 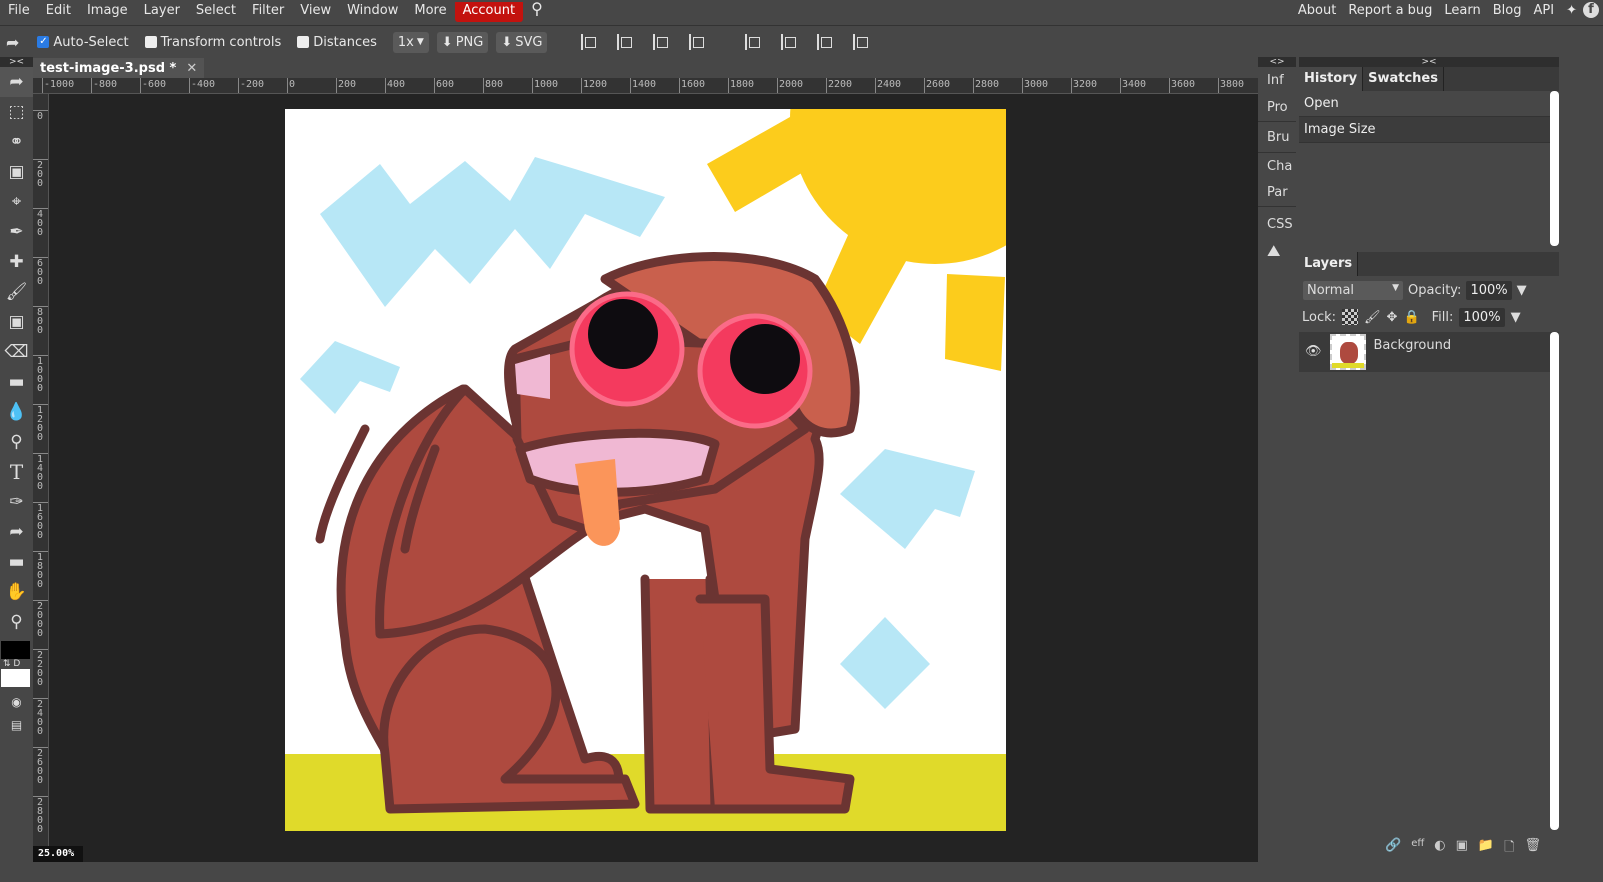 I want to click on hand-tool-icon: ✋, so click(x=16, y=592).